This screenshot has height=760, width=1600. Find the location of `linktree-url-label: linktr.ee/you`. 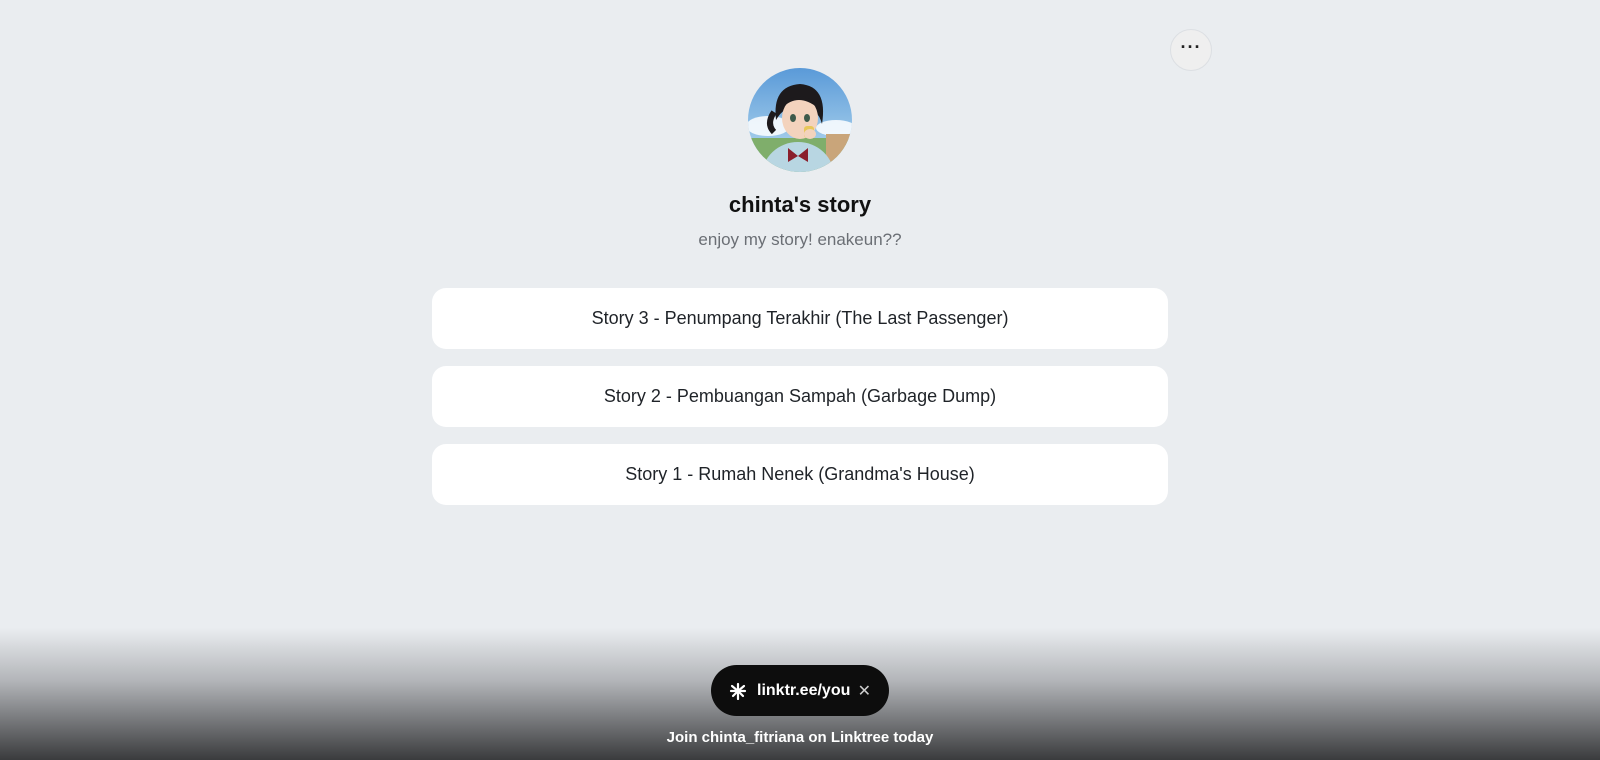

linktree-url-label: linktr.ee/you is located at coordinates (804, 690).